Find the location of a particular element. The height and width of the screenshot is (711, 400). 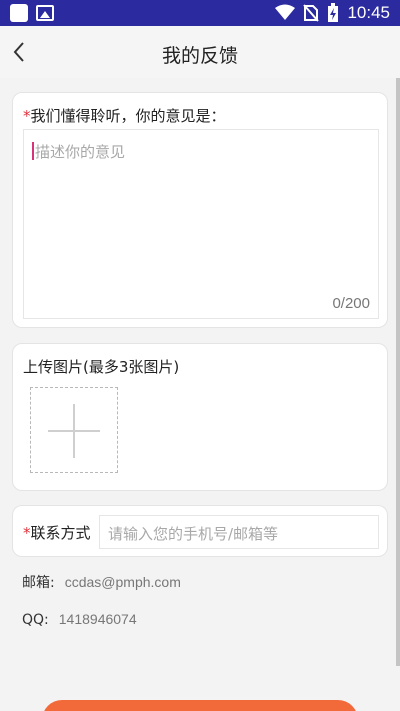

contact-label-text: 联系方式 is located at coordinates (60, 533).